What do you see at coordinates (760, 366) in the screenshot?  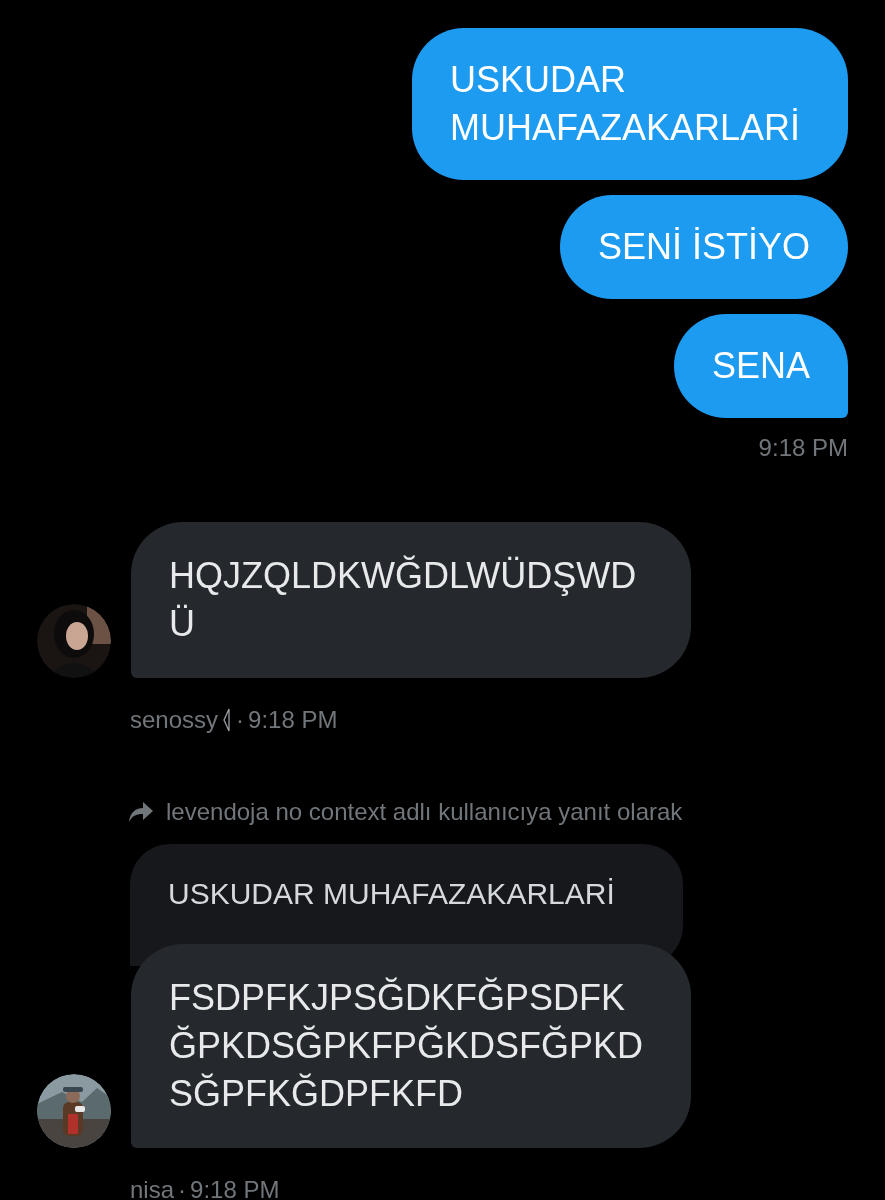 I see `sent-message-bubble: SENA` at bounding box center [760, 366].